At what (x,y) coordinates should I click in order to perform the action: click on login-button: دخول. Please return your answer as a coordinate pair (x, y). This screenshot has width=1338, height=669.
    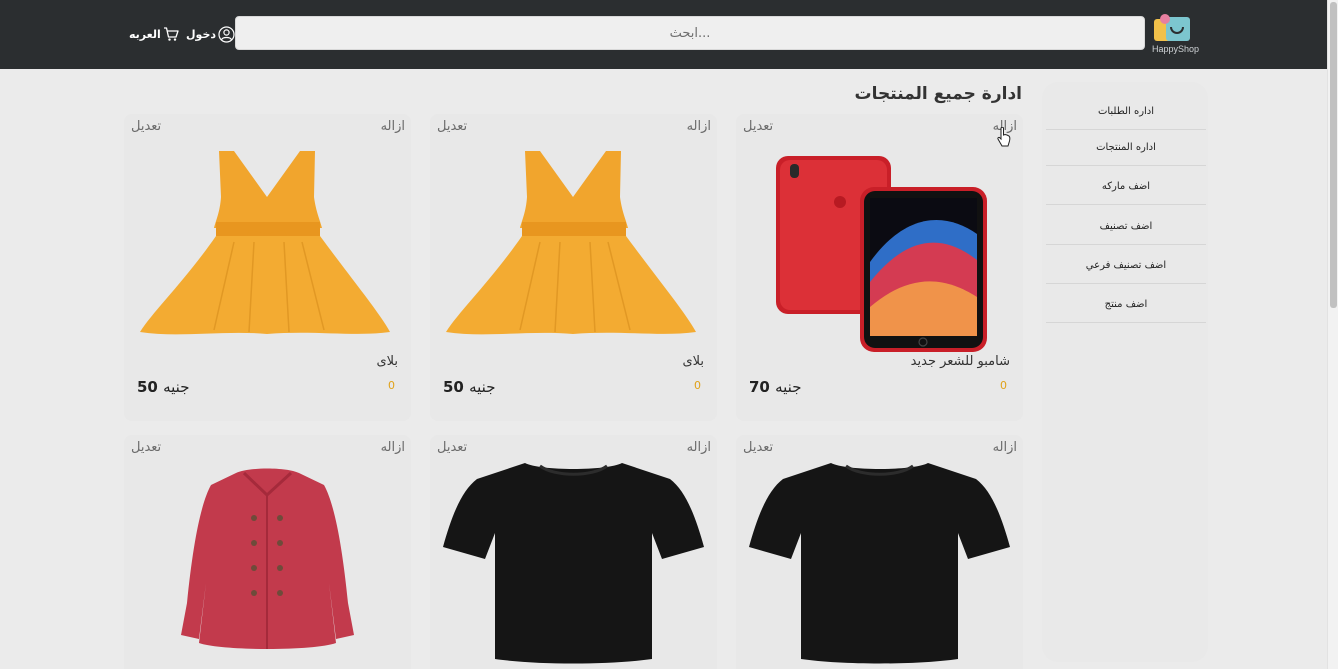
    Looking at the image, I should click on (210, 34).